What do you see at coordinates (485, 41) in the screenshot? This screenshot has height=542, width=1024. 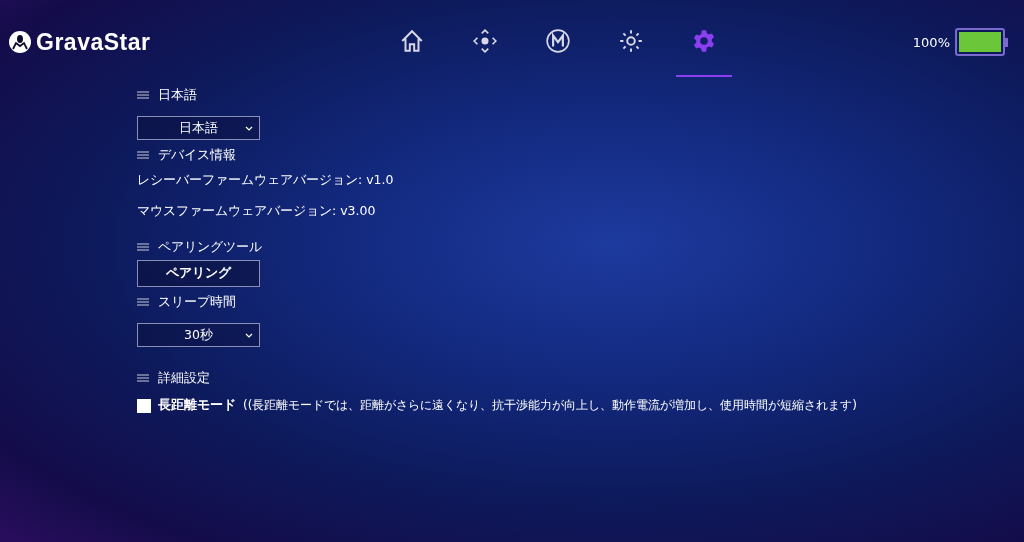 I see `direction-pad-icon` at bounding box center [485, 41].